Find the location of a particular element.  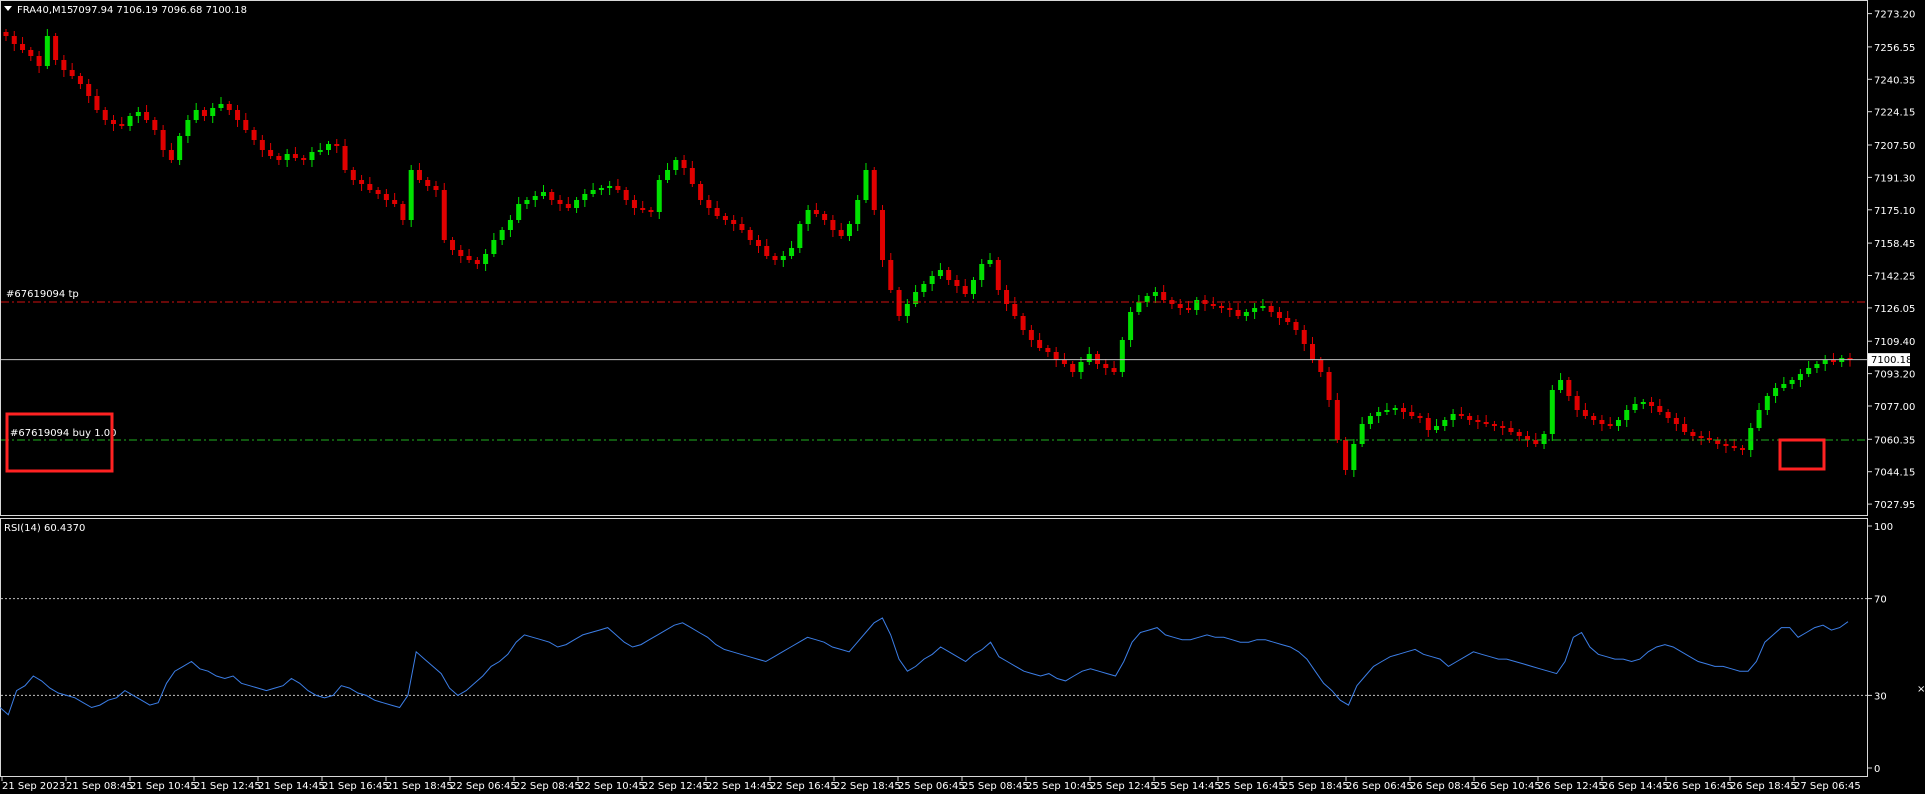

price-axis-label: 7191.30 is located at coordinates (1894, 178).